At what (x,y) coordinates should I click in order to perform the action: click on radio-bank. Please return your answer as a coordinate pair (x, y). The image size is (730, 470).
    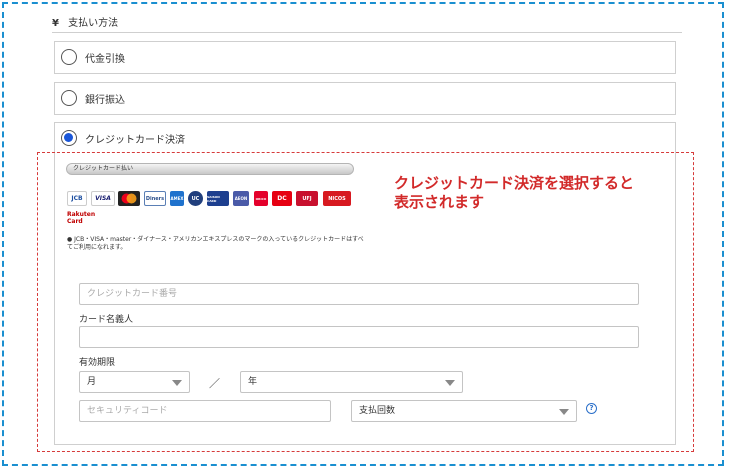
    Looking at the image, I should click on (69, 98).